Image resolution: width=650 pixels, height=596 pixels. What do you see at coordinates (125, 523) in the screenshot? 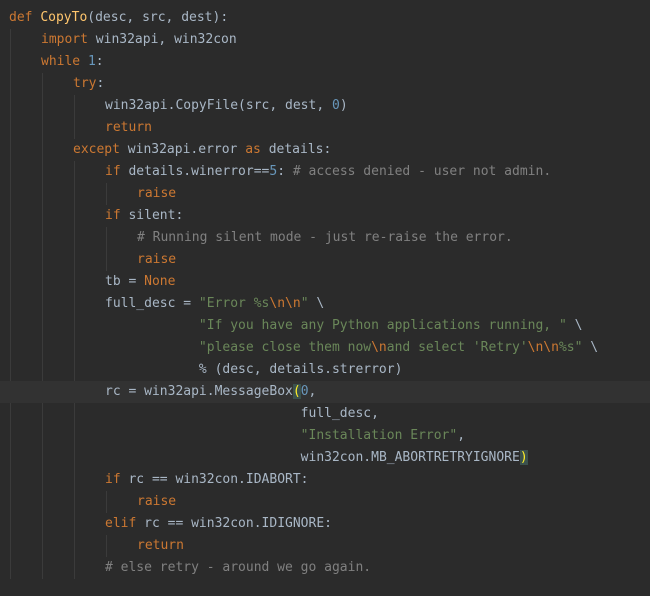
I see `code-token: elif` at bounding box center [125, 523].